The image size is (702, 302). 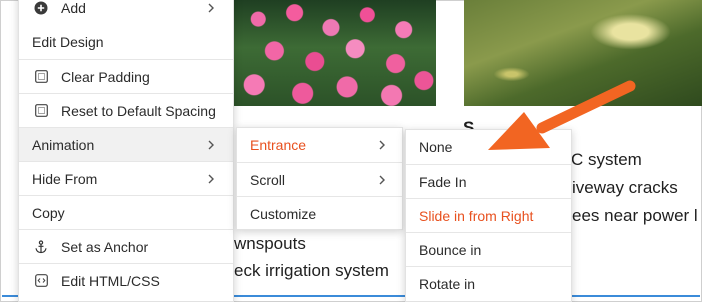 What do you see at coordinates (268, 179) in the screenshot?
I see `submenu-item-label: Scroll` at bounding box center [268, 179].